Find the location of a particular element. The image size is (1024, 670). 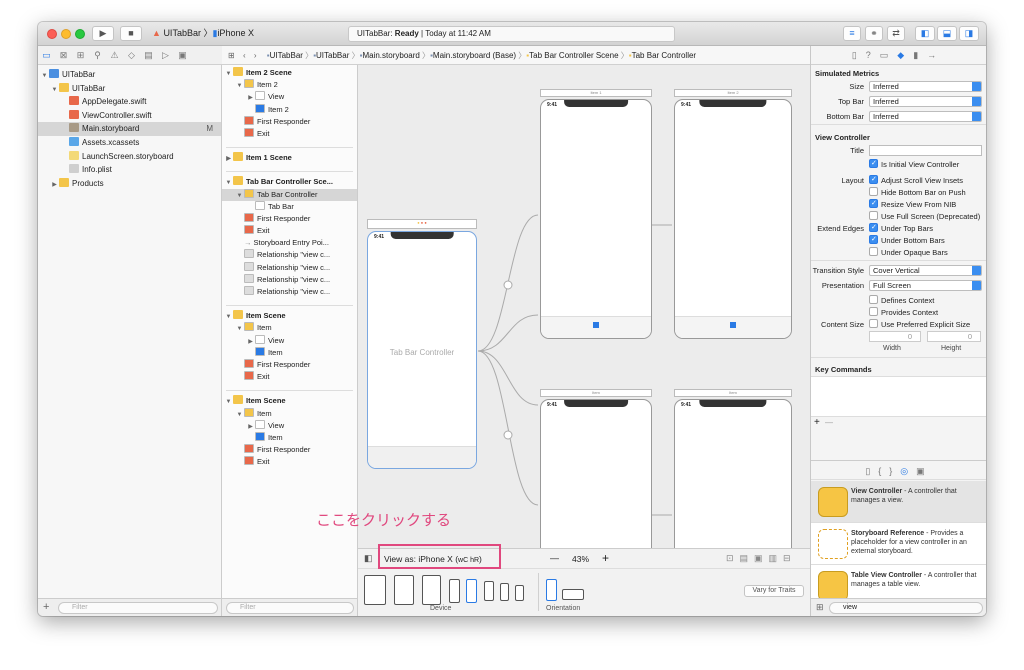

help-icon: ? is located at coordinates (873, 55).